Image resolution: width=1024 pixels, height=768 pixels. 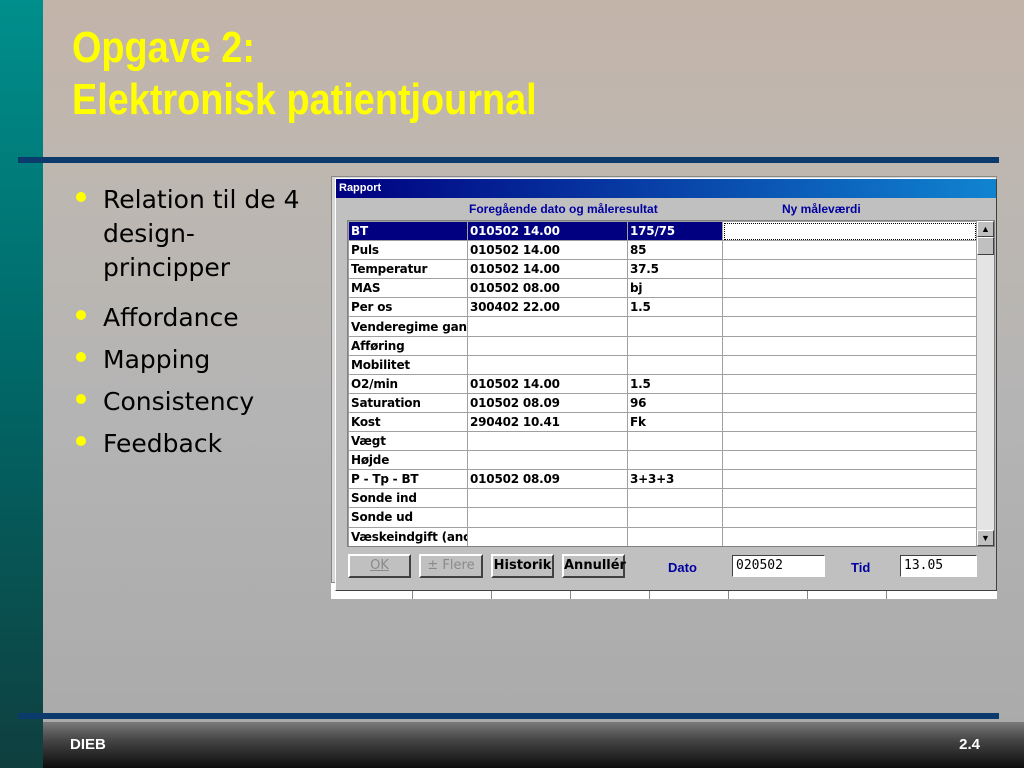 I want to click on table-row: Venderegime gan, so click(x=662, y=326).